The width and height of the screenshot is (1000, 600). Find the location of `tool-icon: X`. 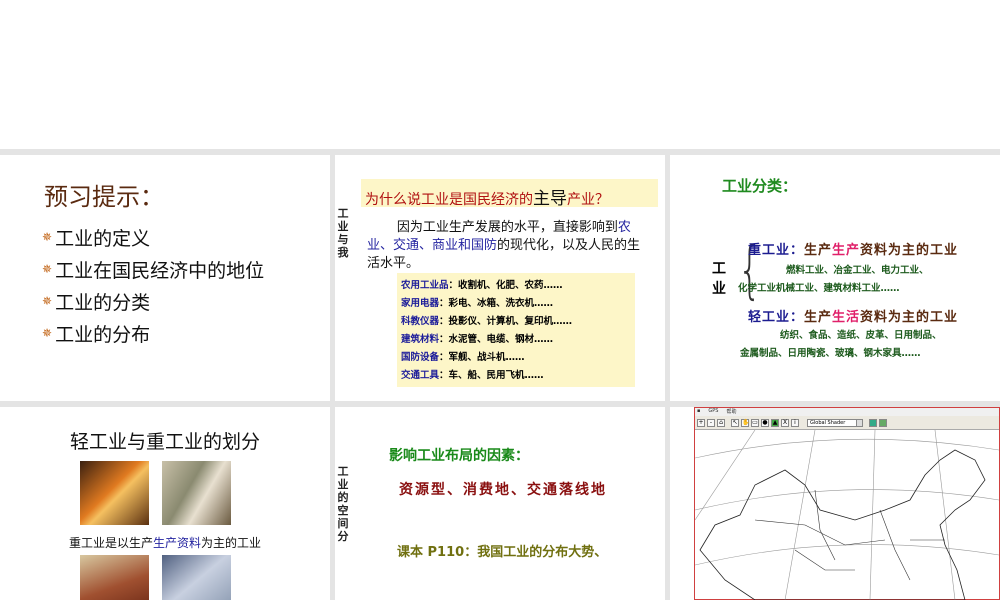

tool-icon: X is located at coordinates (785, 422).